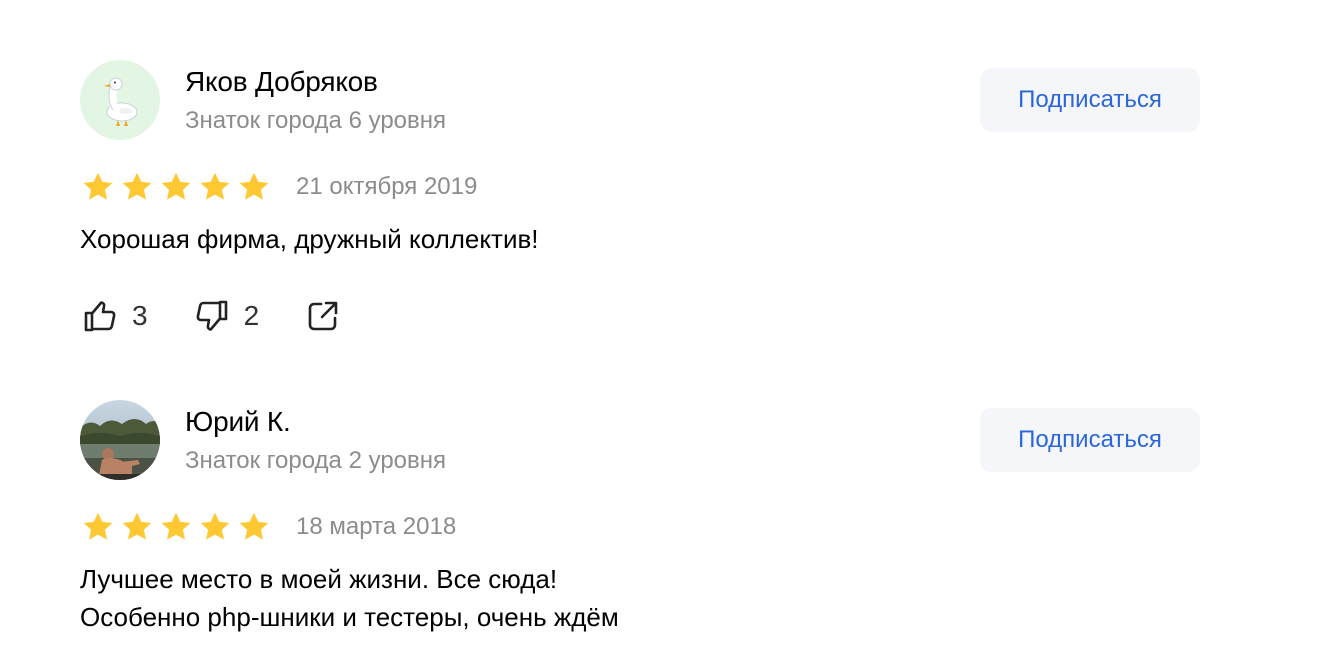  What do you see at coordinates (281, 82) in the screenshot?
I see `author-name: Яков Добряков` at bounding box center [281, 82].